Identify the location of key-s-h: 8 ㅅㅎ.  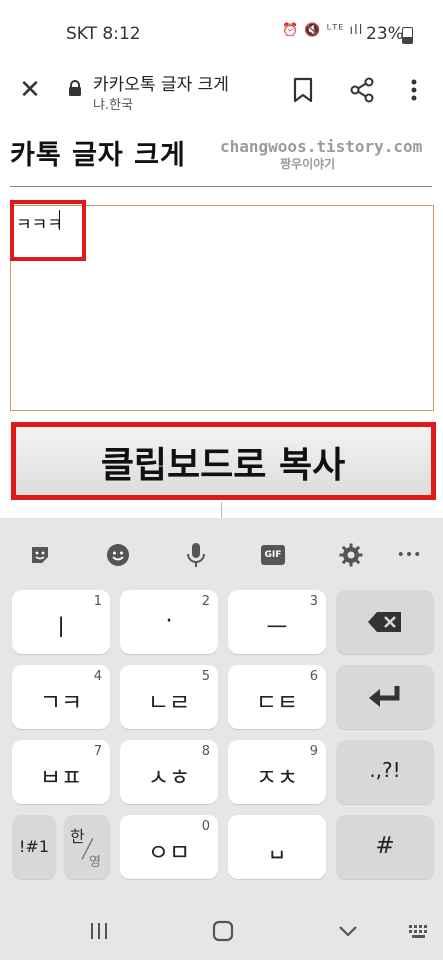
(169, 772).